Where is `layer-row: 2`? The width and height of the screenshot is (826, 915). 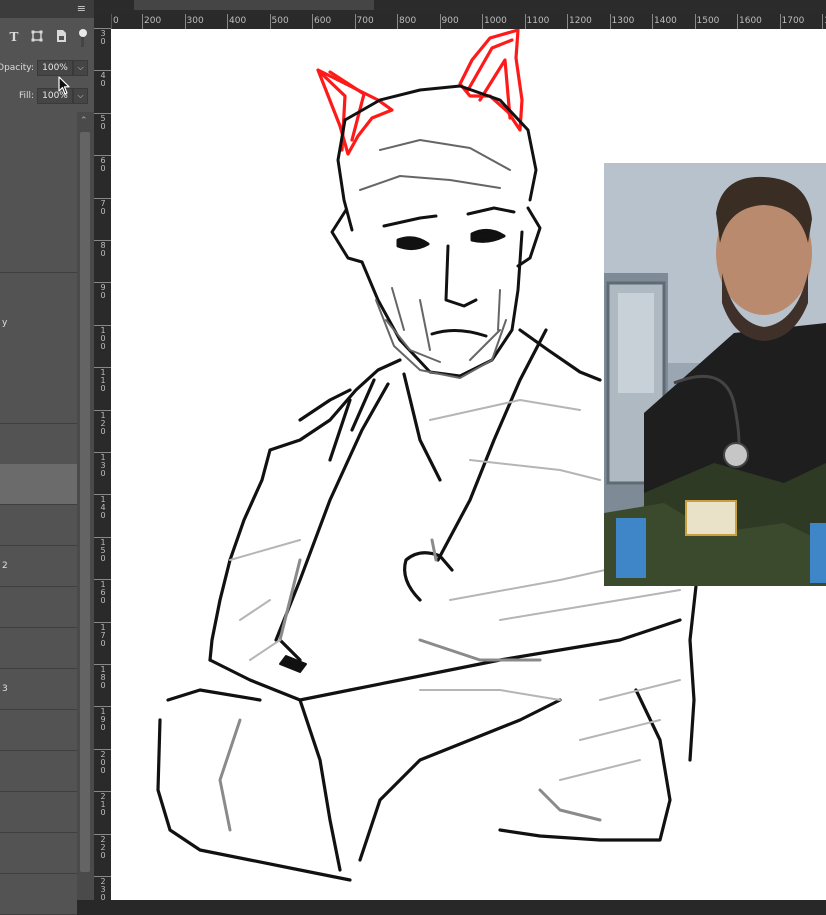
layer-row: 2 is located at coordinates (38, 566).